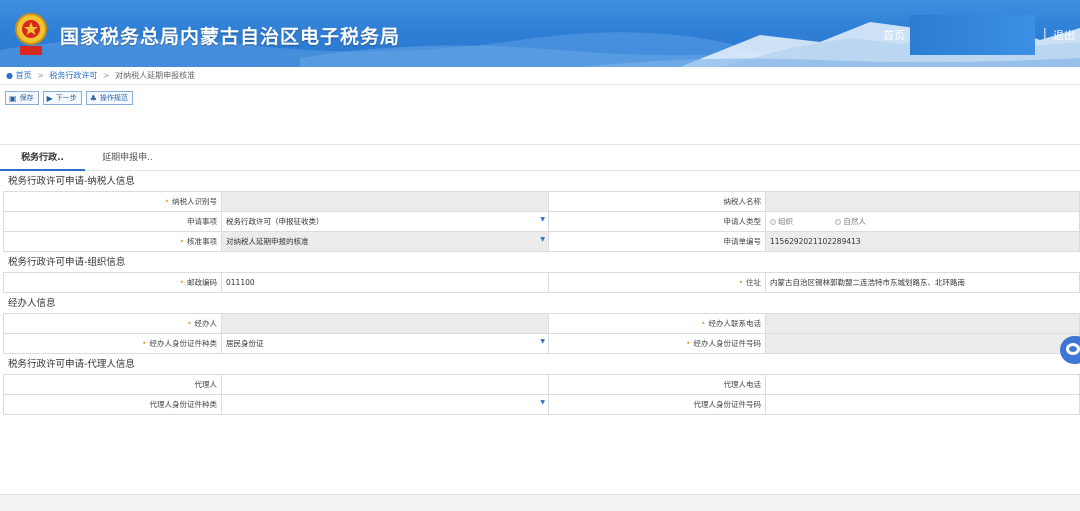 The image size is (1080, 511). What do you see at coordinates (67, 262) in the screenshot?
I see `section-org-title: 税务行政许可申请-组织信息` at bounding box center [67, 262].